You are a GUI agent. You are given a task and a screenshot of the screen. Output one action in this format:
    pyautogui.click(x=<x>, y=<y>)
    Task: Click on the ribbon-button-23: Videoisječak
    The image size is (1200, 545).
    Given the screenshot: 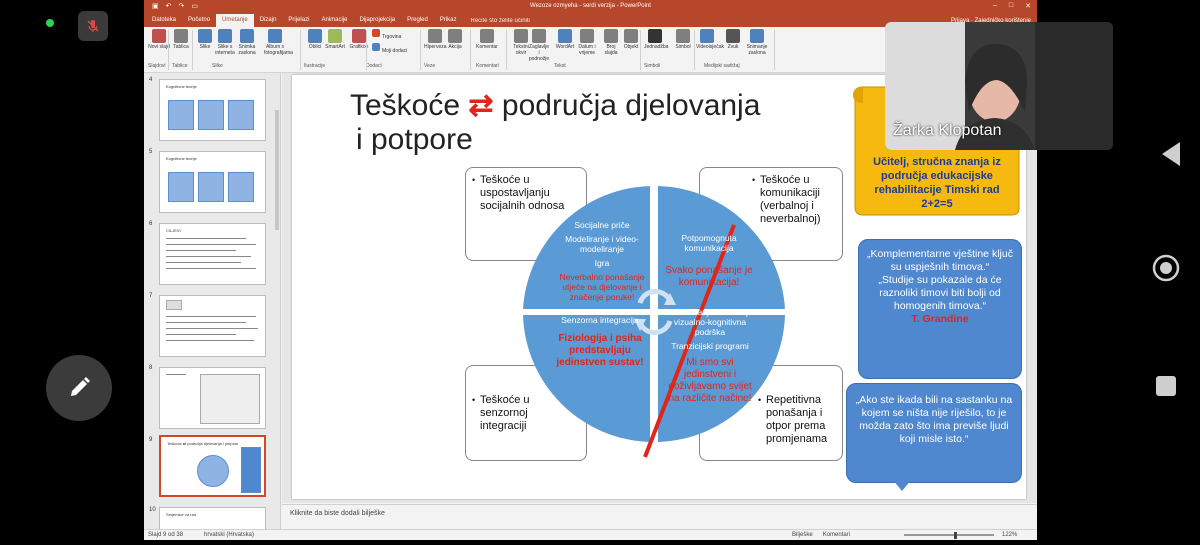 What is the action you would take?
    pyautogui.click(x=710, y=39)
    